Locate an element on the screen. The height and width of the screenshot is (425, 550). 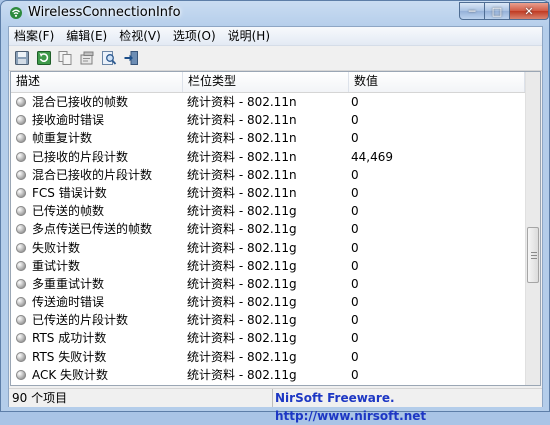
maximize-button: □ is located at coordinates (497, 11).